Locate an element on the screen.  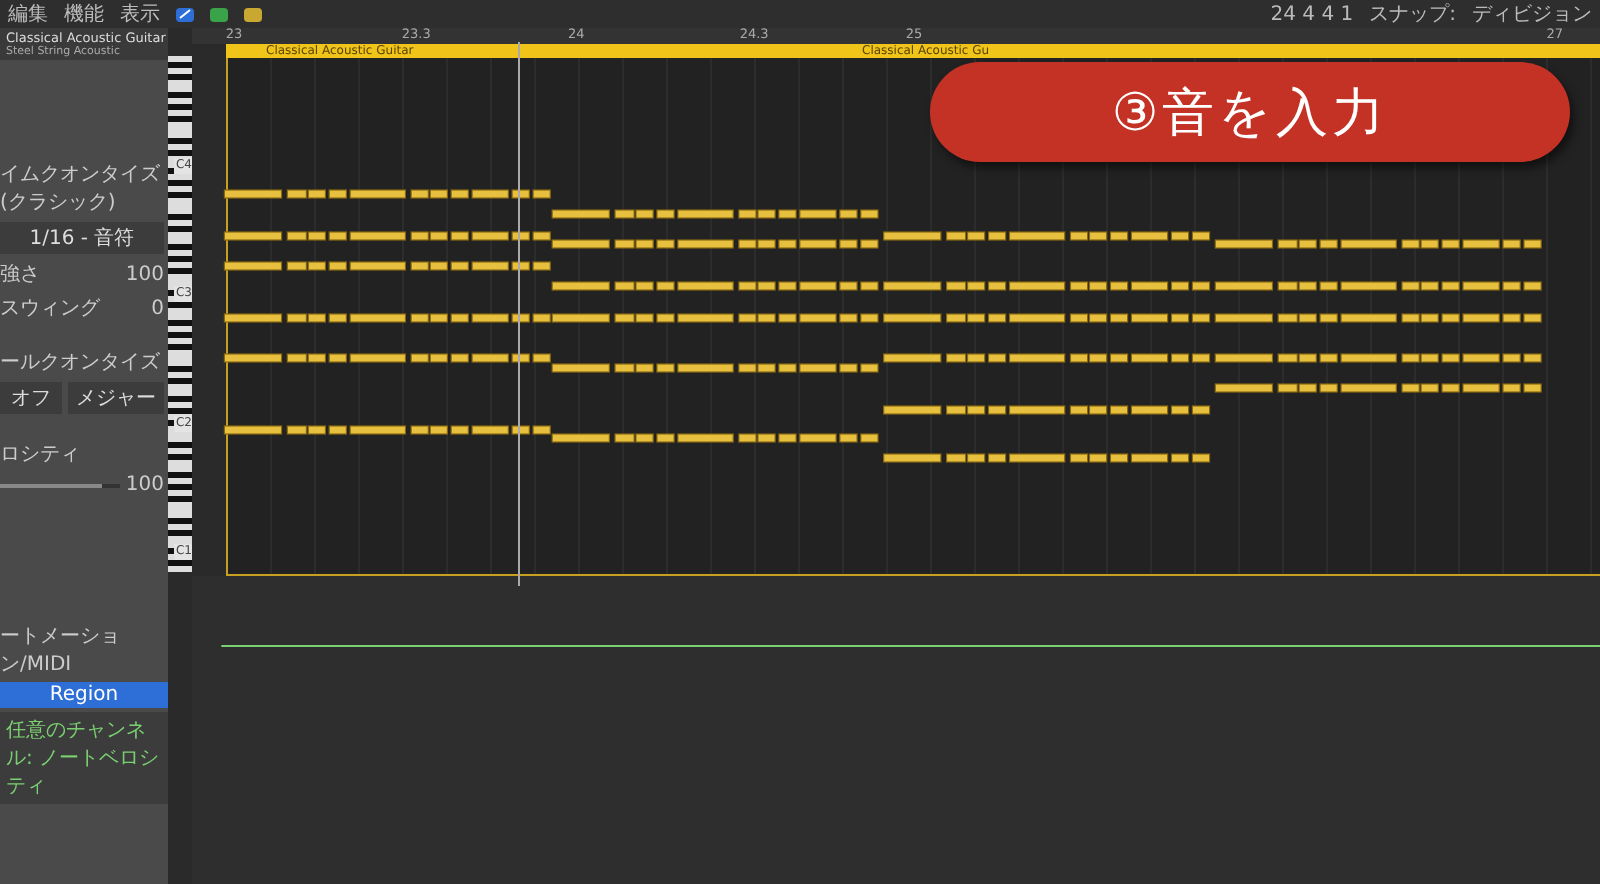
position-display: 24 4 4 1 is located at coordinates (1312, 14).